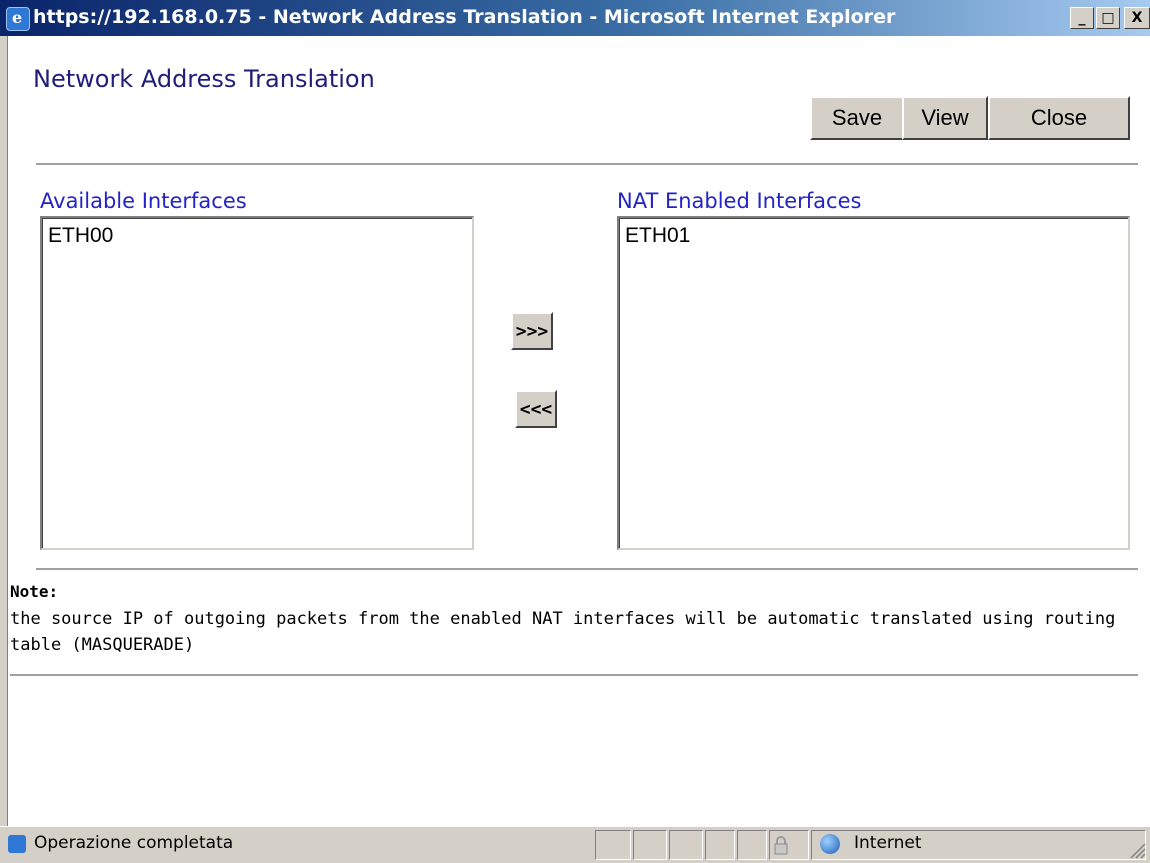  Describe the element at coordinates (587, 164) in the screenshot. I see `header-divider` at that location.